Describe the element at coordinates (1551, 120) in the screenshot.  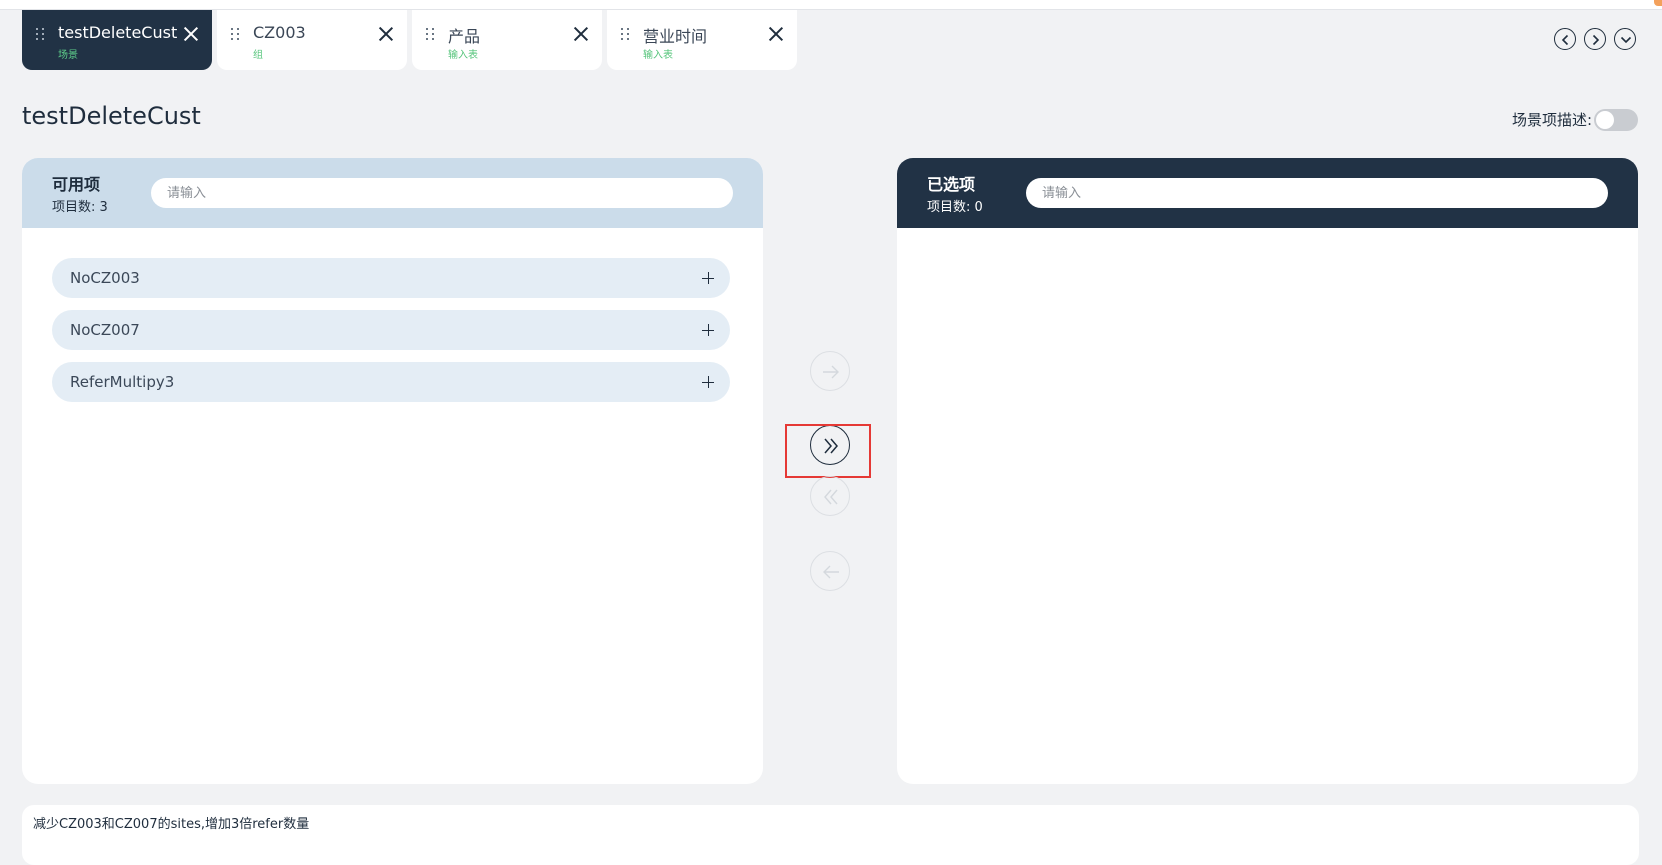
I see `description-label: 场景项描述:` at that location.